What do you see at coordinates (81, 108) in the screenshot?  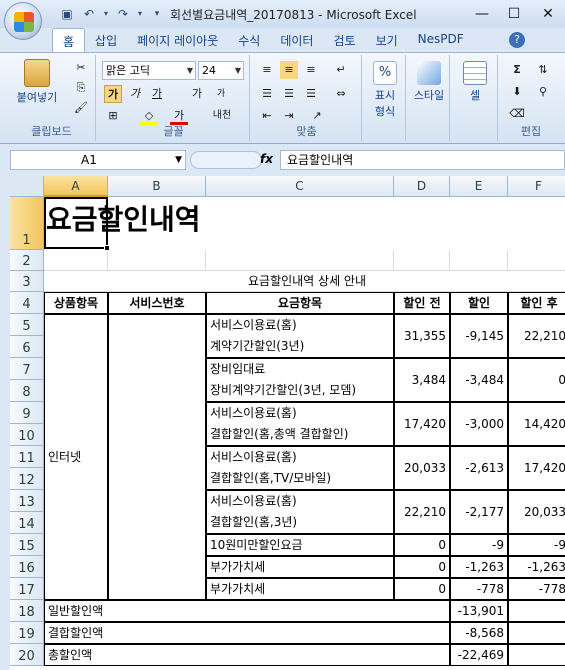 I see `format-painter-icon: 🖌` at bounding box center [81, 108].